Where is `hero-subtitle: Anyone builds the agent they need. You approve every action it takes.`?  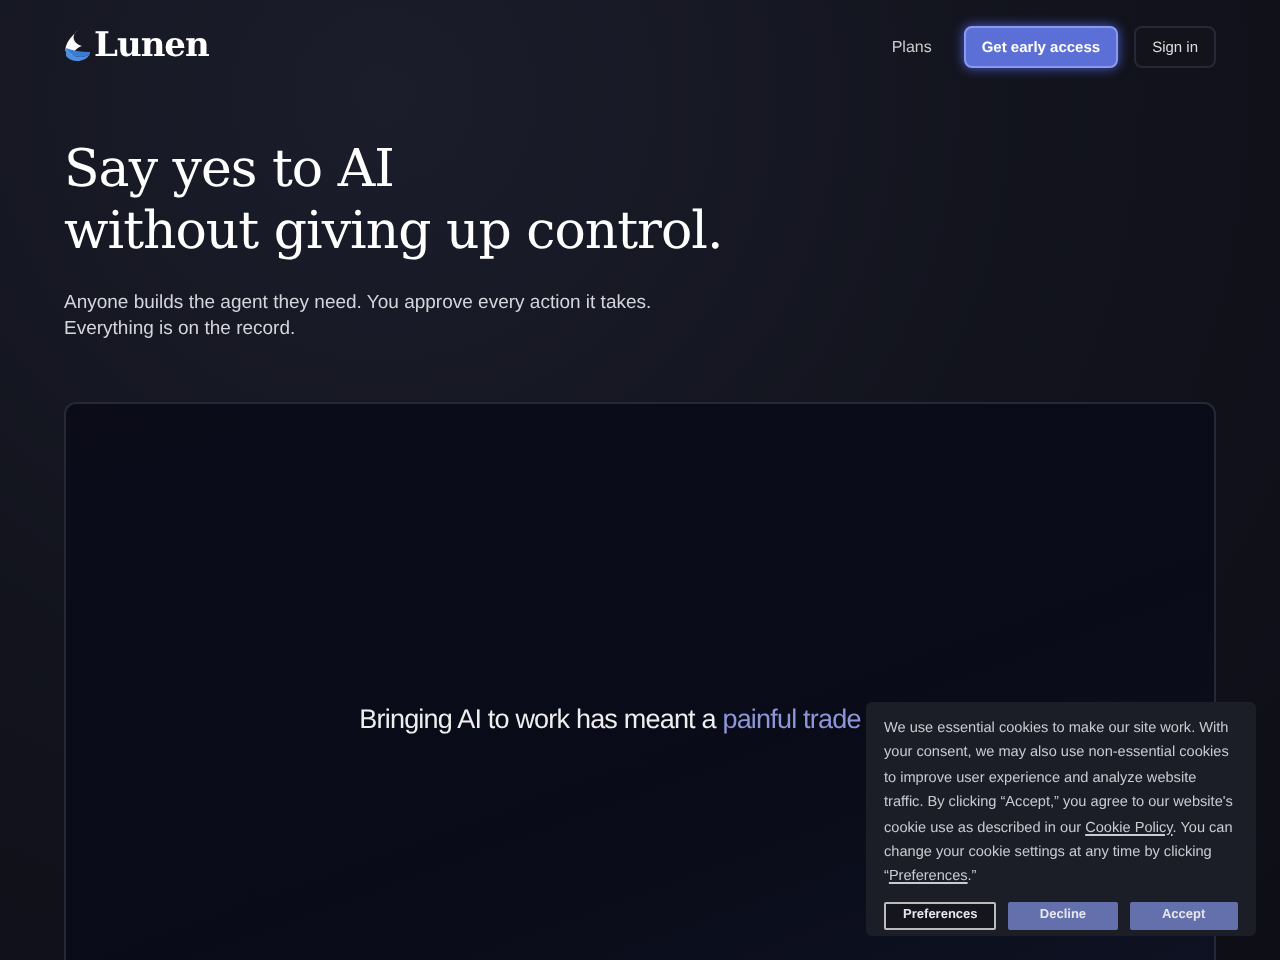 hero-subtitle: Anyone builds the agent they need. You approve every action it takes. is located at coordinates (358, 303).